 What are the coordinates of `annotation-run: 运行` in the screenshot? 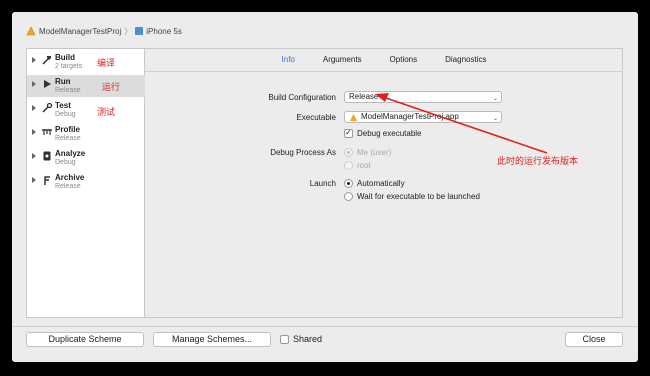 It's located at (111, 87).